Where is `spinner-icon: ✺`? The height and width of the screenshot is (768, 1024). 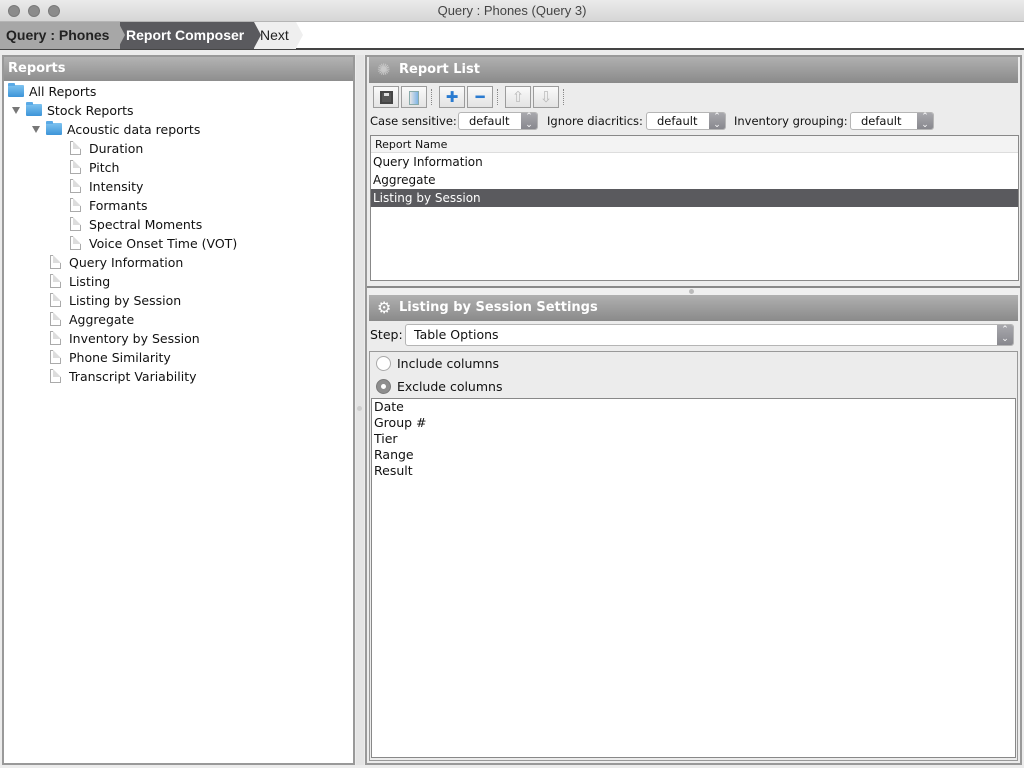 spinner-icon: ✺ is located at coordinates (384, 69).